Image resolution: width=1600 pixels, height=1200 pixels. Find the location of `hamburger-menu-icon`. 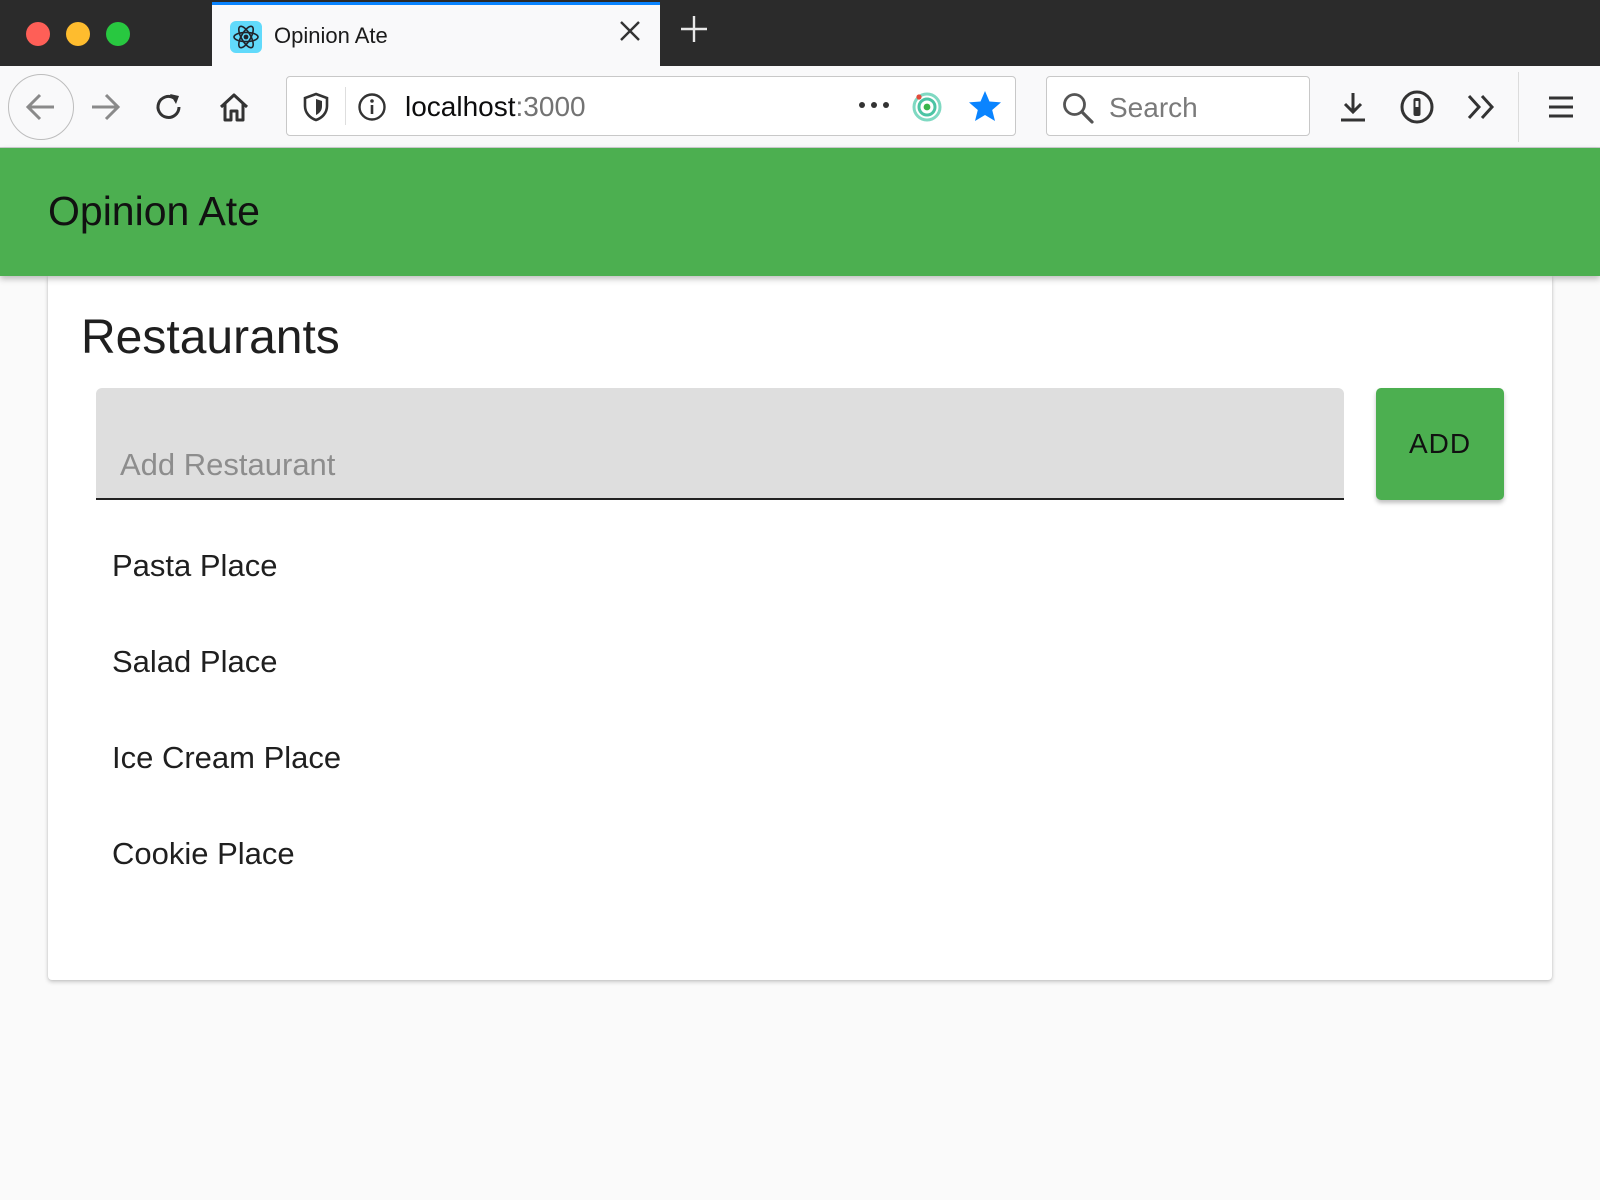

hamburger-menu-icon is located at coordinates (1561, 107).